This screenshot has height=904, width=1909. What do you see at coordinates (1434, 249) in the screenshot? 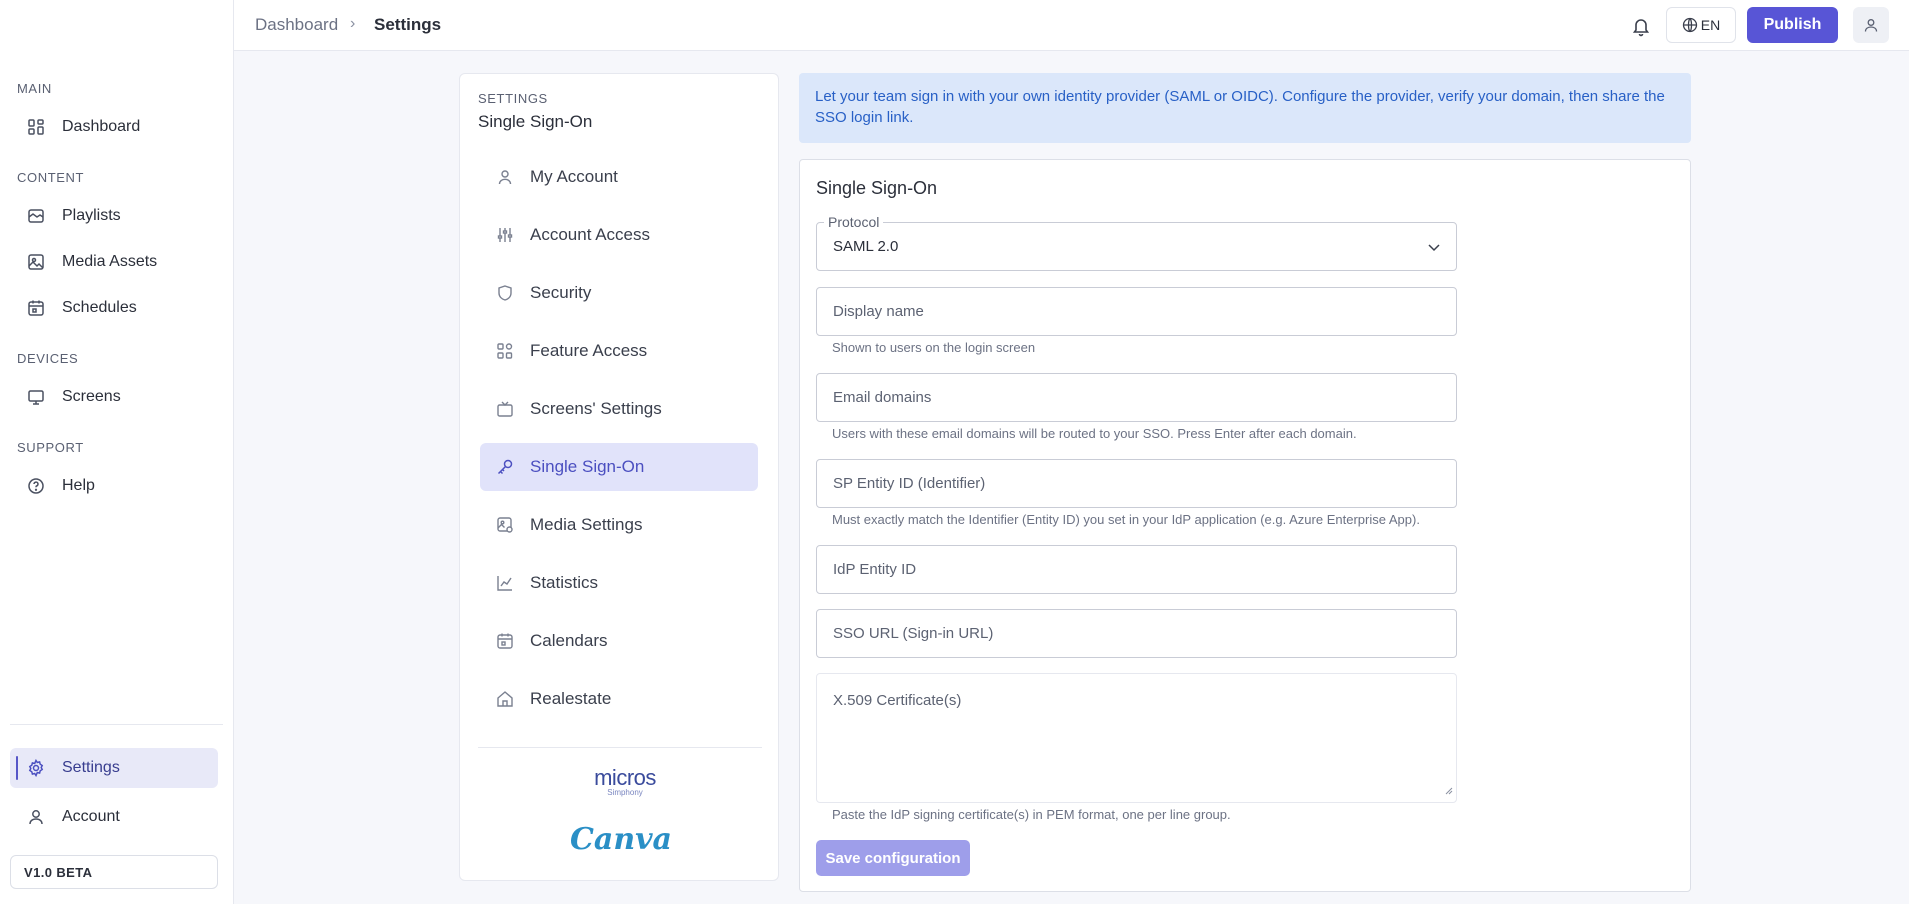
I see `chevron-down-icon` at bounding box center [1434, 249].